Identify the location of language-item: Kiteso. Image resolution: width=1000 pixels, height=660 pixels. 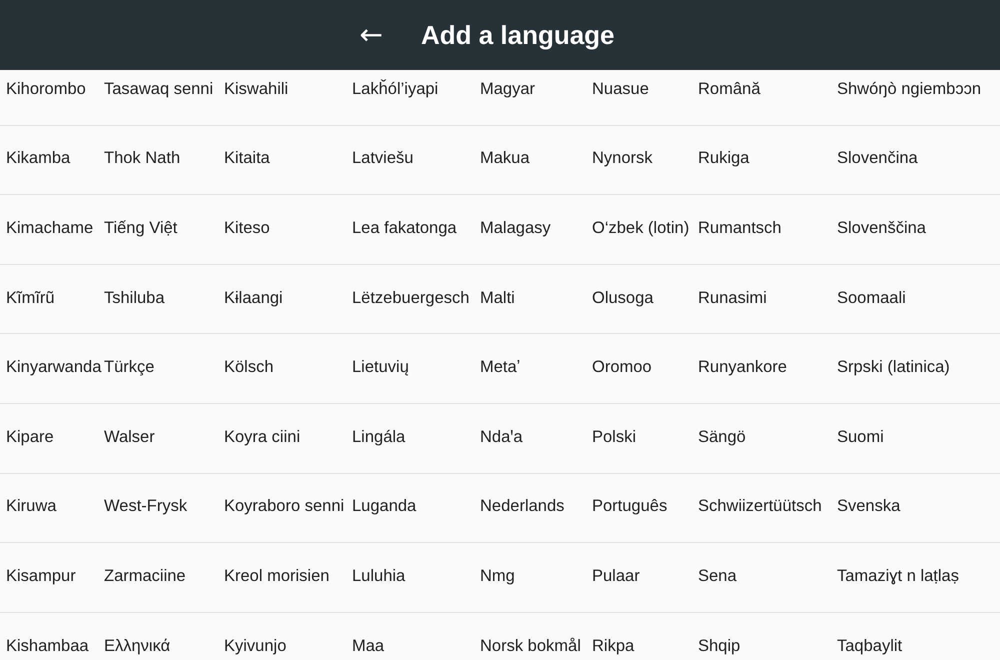
(247, 228).